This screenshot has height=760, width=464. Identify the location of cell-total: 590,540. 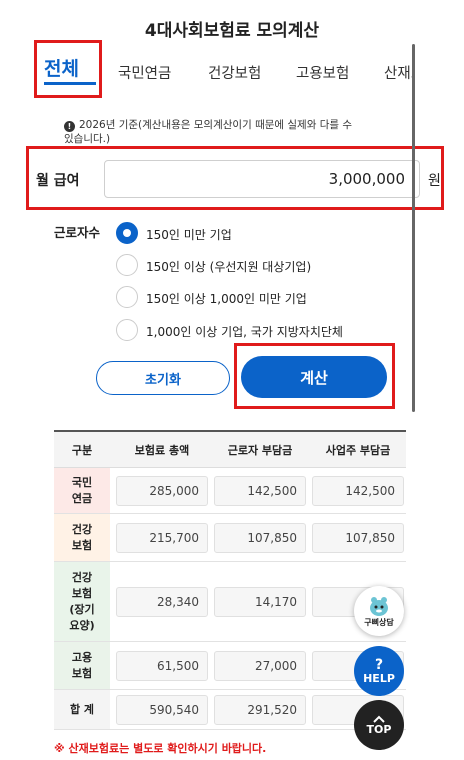
(162, 710).